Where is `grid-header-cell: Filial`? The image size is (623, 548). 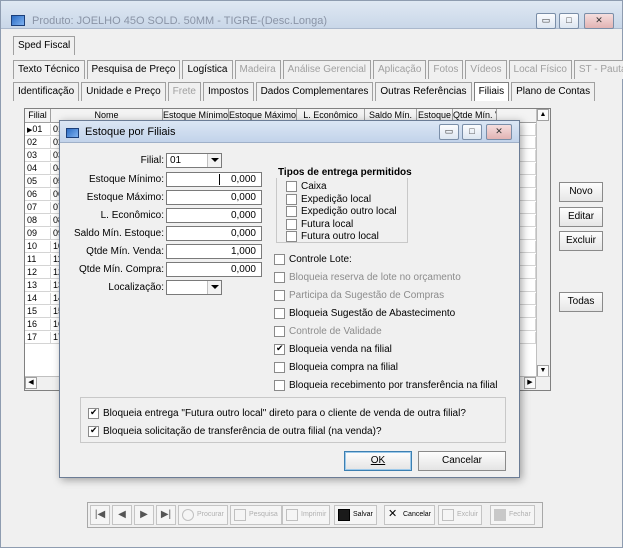 grid-header-cell: Filial is located at coordinates (38, 116).